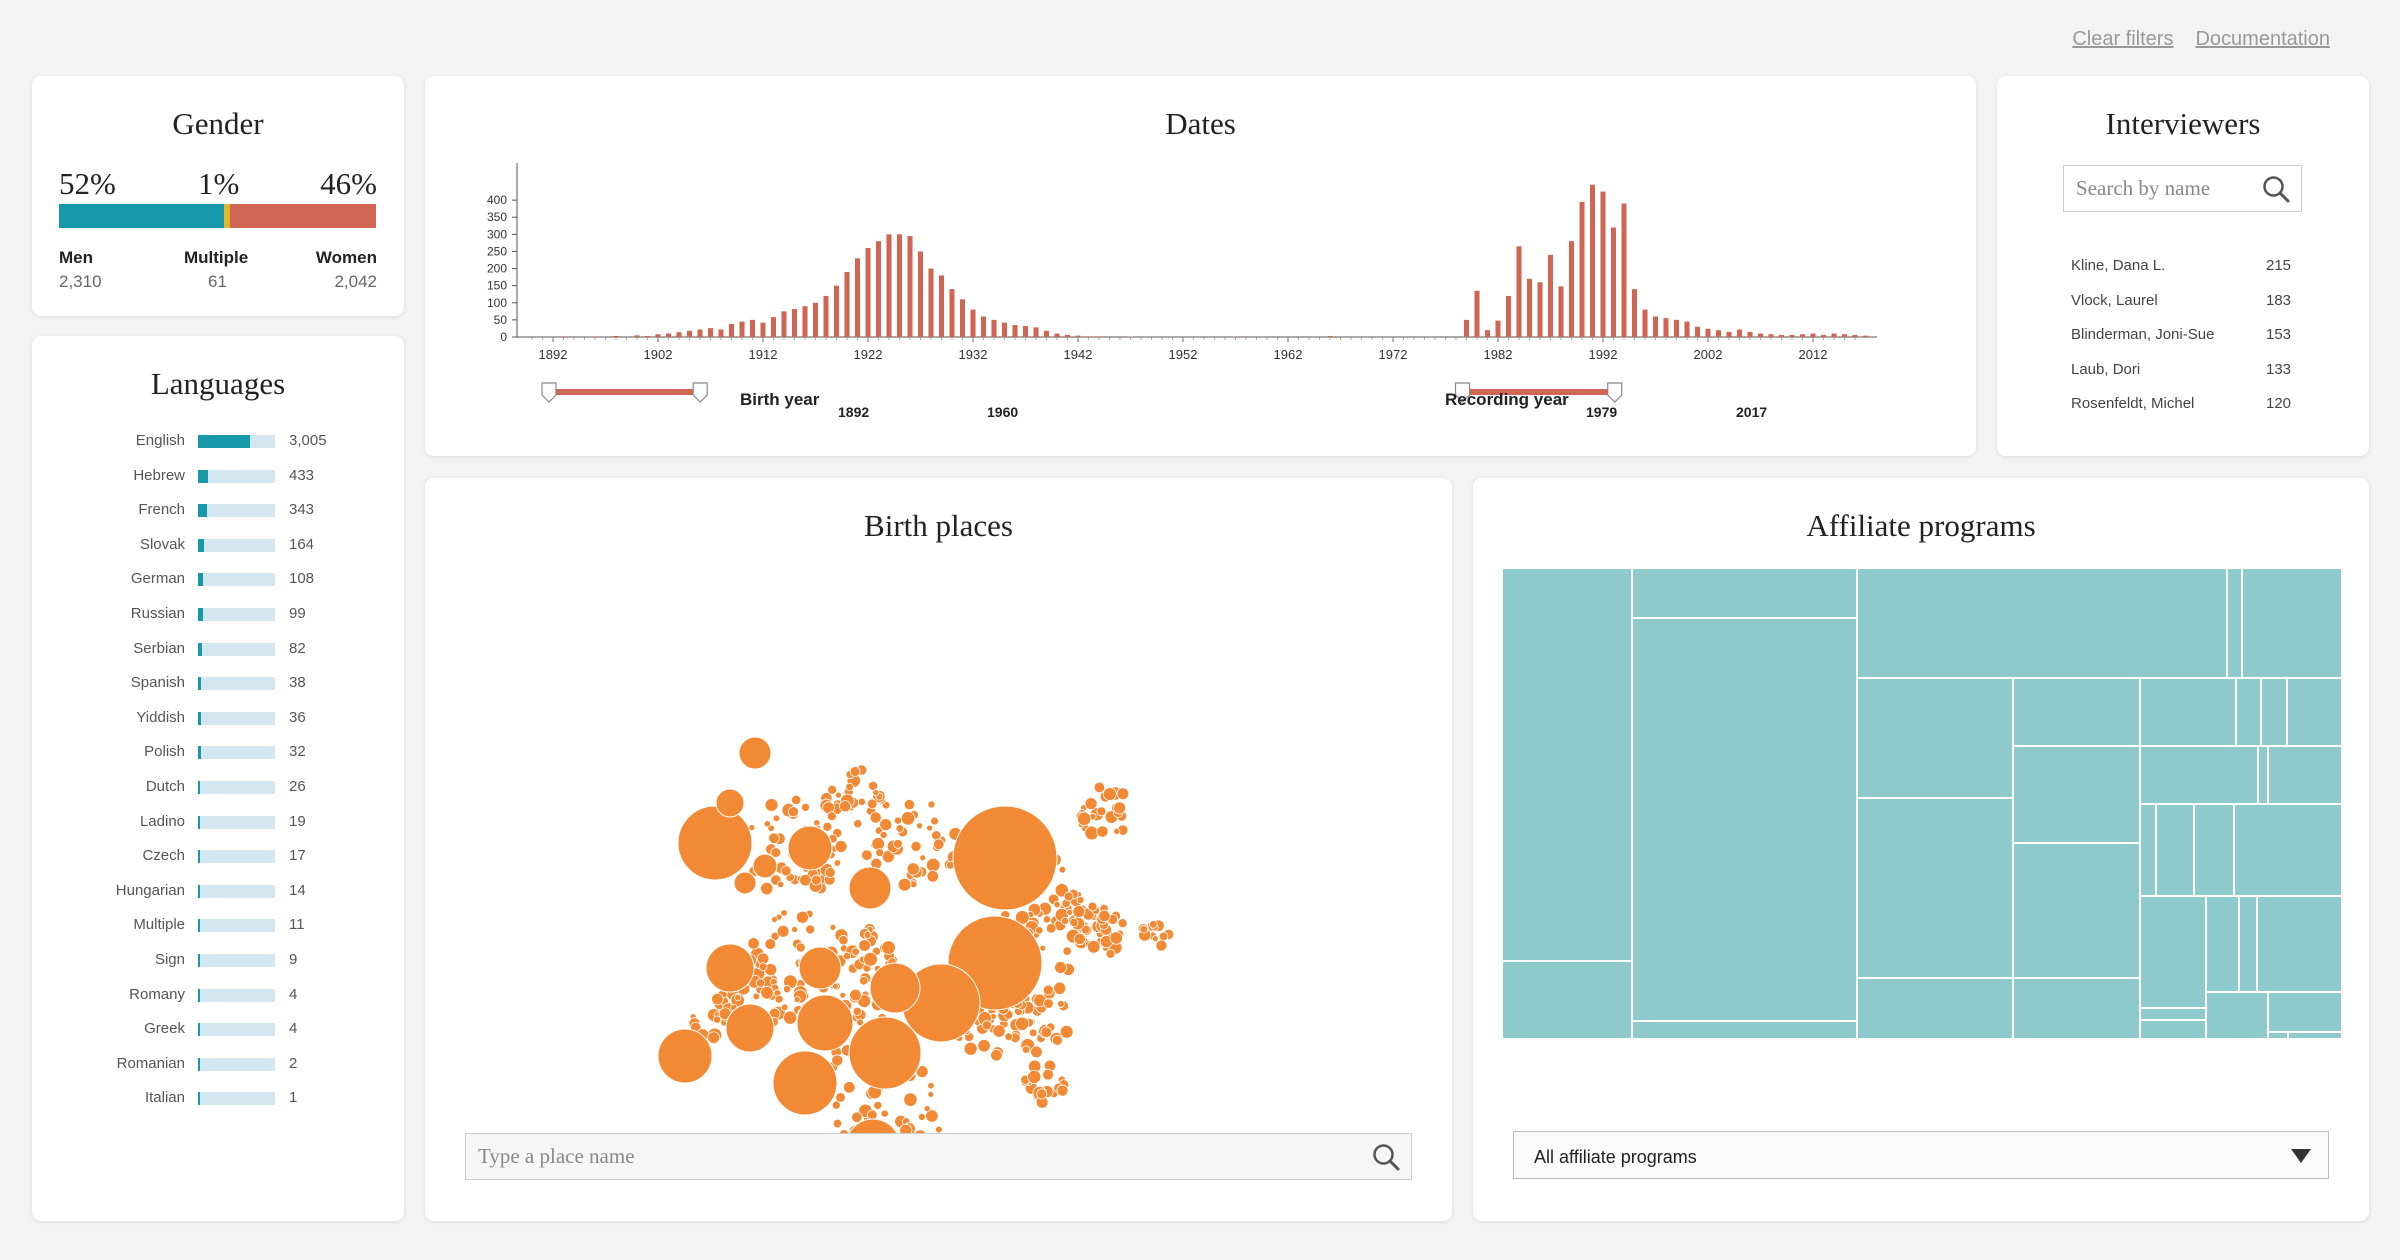 The image size is (2400, 1260). What do you see at coordinates (549, 392) in the screenshot?
I see `slider-handle` at bounding box center [549, 392].